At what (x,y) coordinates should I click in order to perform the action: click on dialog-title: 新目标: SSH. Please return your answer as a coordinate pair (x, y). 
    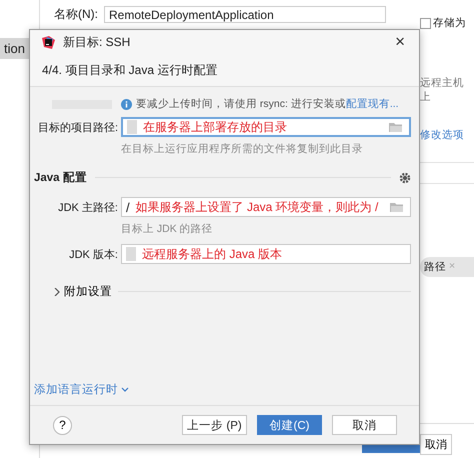
    Looking at the image, I should click on (97, 42).